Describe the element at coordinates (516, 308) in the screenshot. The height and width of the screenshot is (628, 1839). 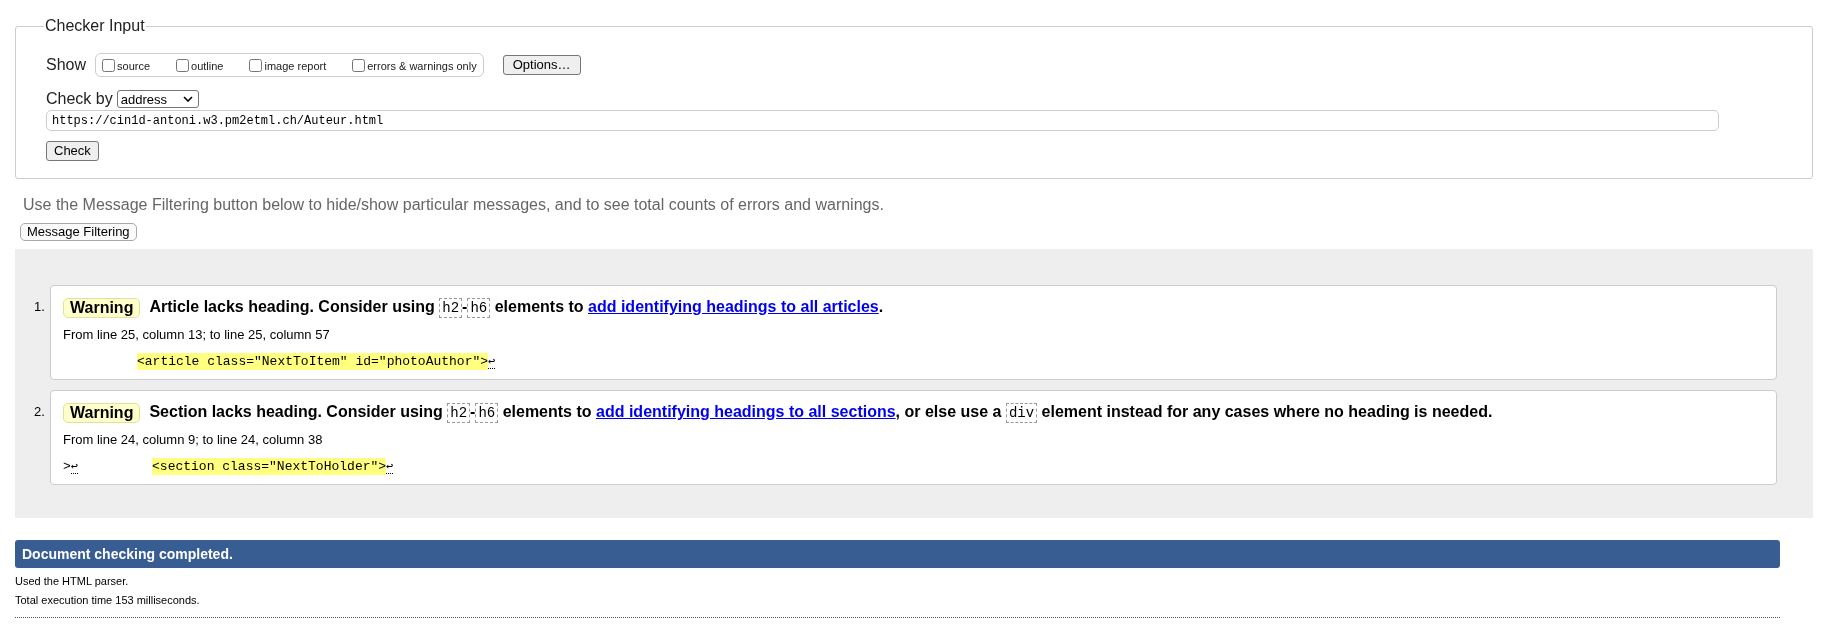
I see `warning-message: Article lacks heading. Consider using h2 - h6 elements to add identifying headings to all articles.` at that location.